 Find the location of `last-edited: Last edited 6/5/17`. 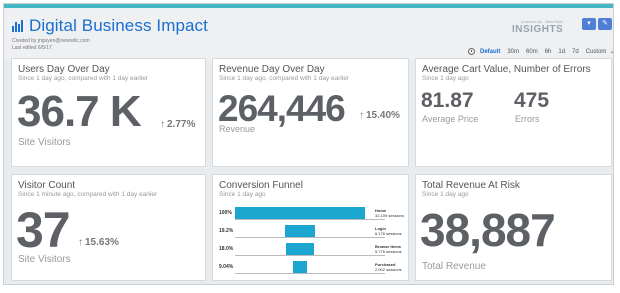

last-edited: Last edited 6/5/17 is located at coordinates (32, 48).